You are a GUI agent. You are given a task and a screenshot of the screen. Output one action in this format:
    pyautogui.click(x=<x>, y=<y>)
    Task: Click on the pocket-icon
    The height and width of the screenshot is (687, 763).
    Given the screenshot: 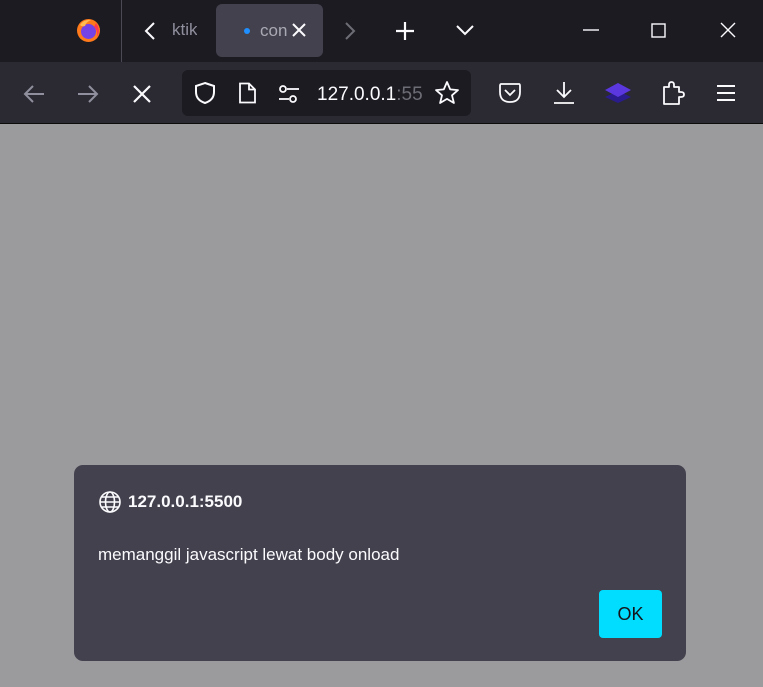 What is the action you would take?
    pyautogui.click(x=510, y=93)
    